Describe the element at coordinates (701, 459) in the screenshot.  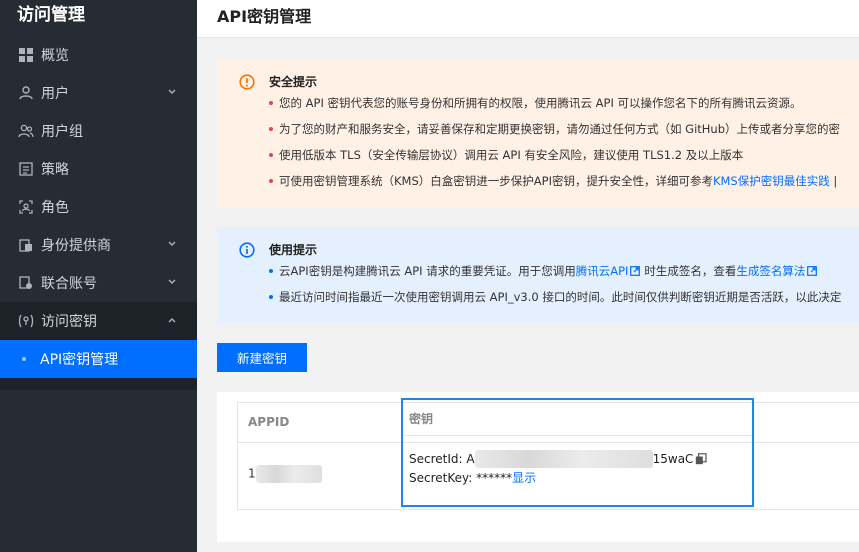
I see `copy-icon` at that location.